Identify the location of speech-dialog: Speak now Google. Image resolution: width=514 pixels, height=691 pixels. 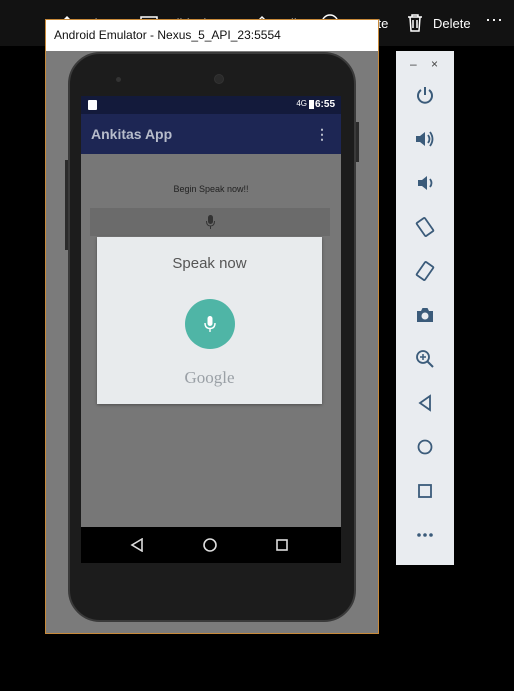
(209, 320).